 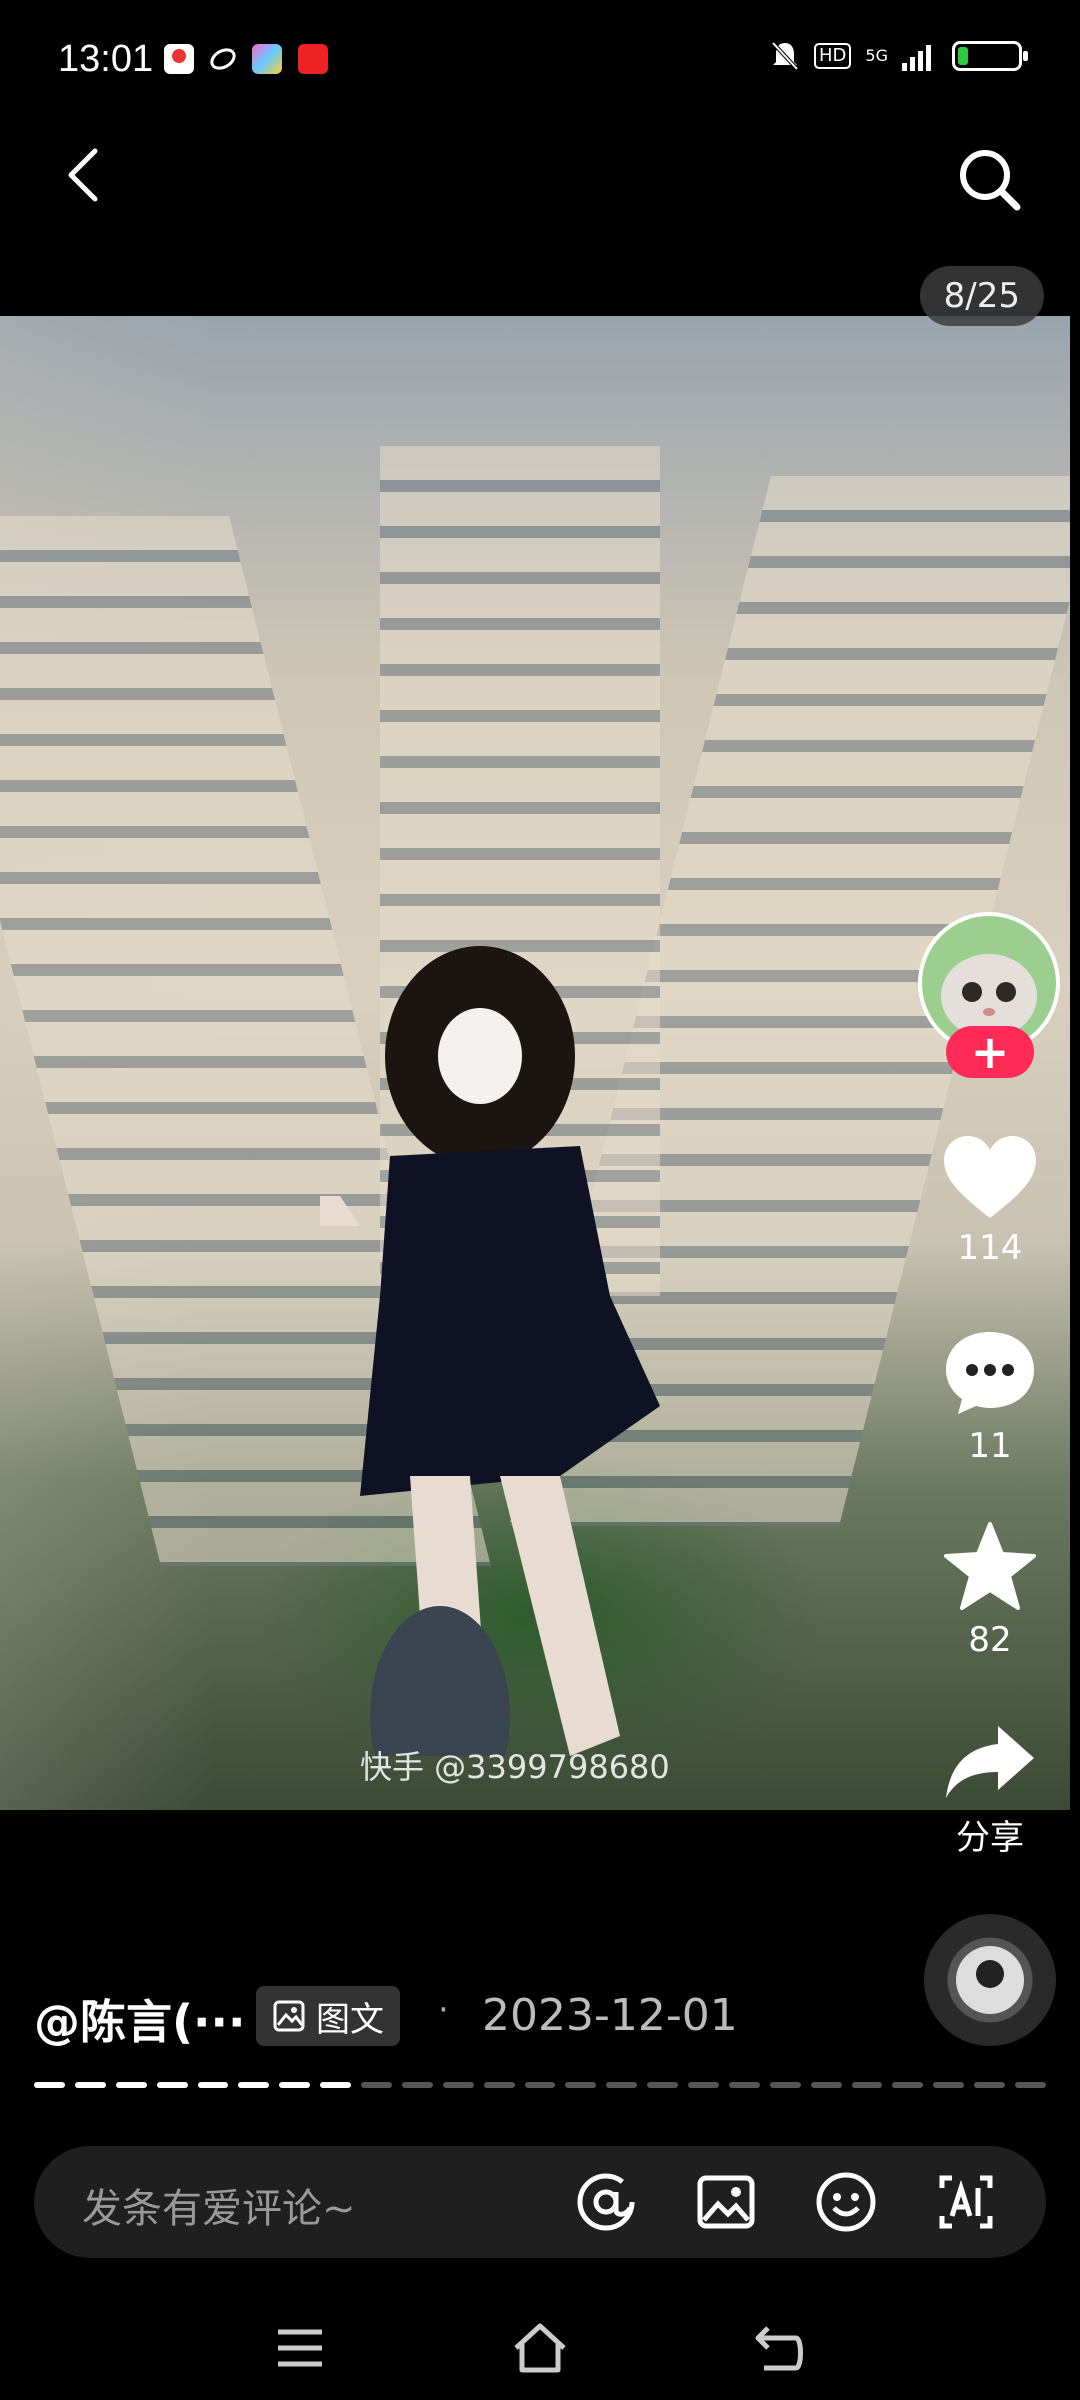 I want to click on share-arrow-icon, so click(x=990, y=1762).